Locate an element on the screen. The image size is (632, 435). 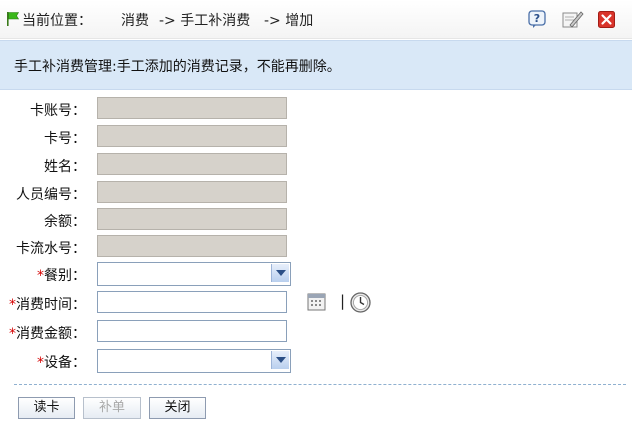
device-label-text: 设备： is located at coordinates (65, 363).